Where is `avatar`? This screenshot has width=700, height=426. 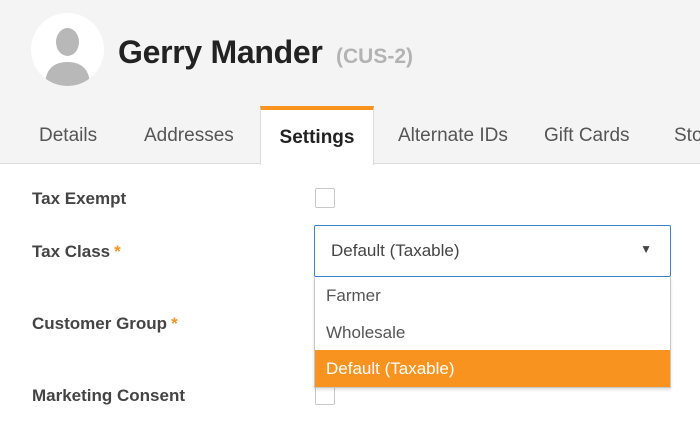
avatar is located at coordinates (67, 49).